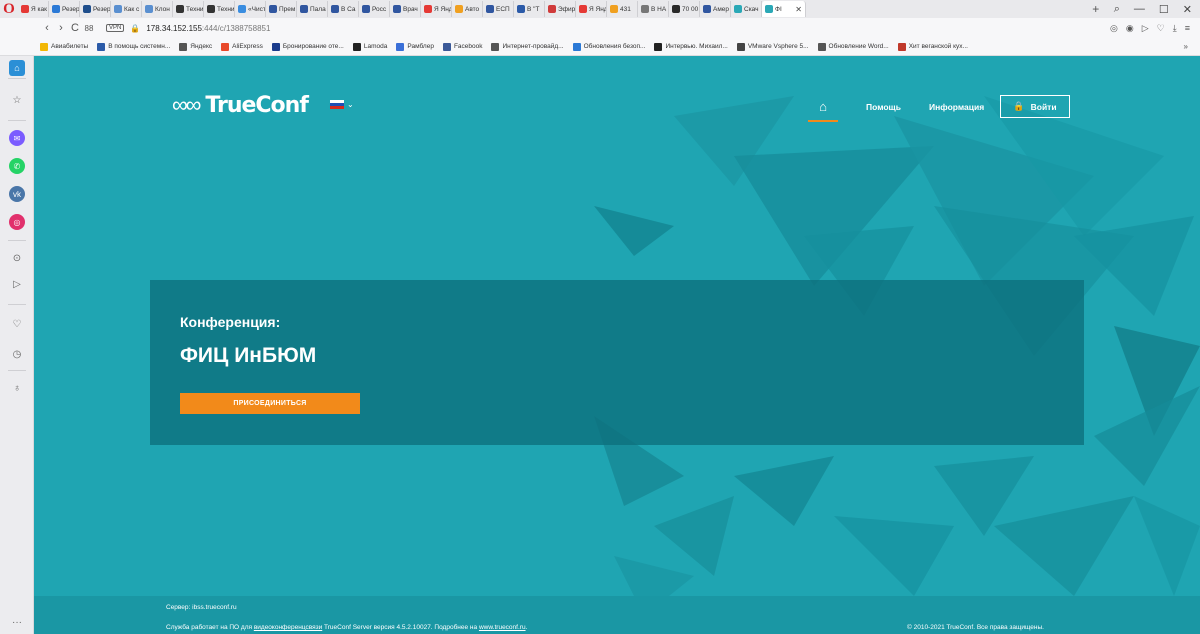 This screenshot has height=634, width=1200. What do you see at coordinates (288, 627) in the screenshot?
I see `footer-vks-link: видеоконференцсвязи` at bounding box center [288, 627].